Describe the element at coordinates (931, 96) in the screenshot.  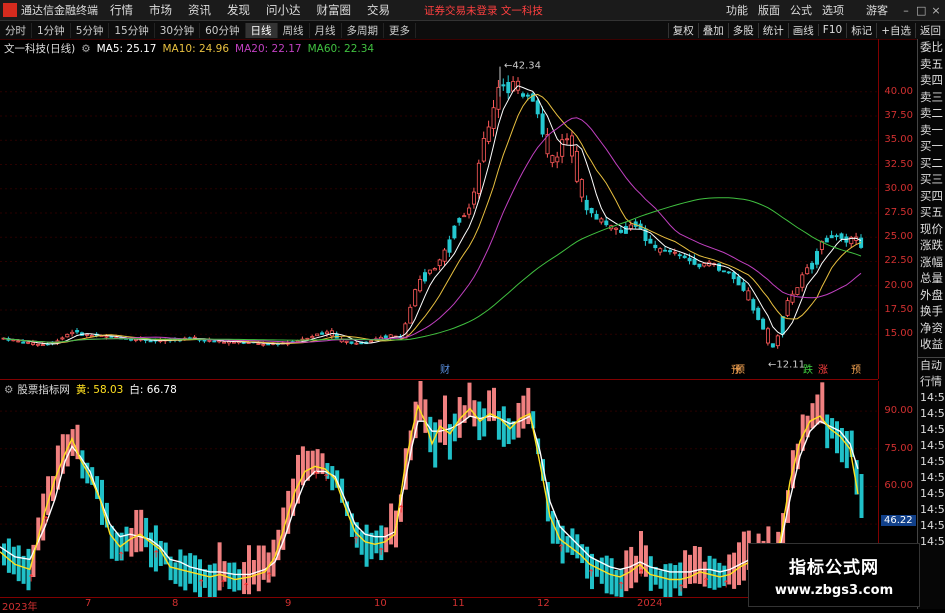
I see `quote-field-label: 卖三` at that location.